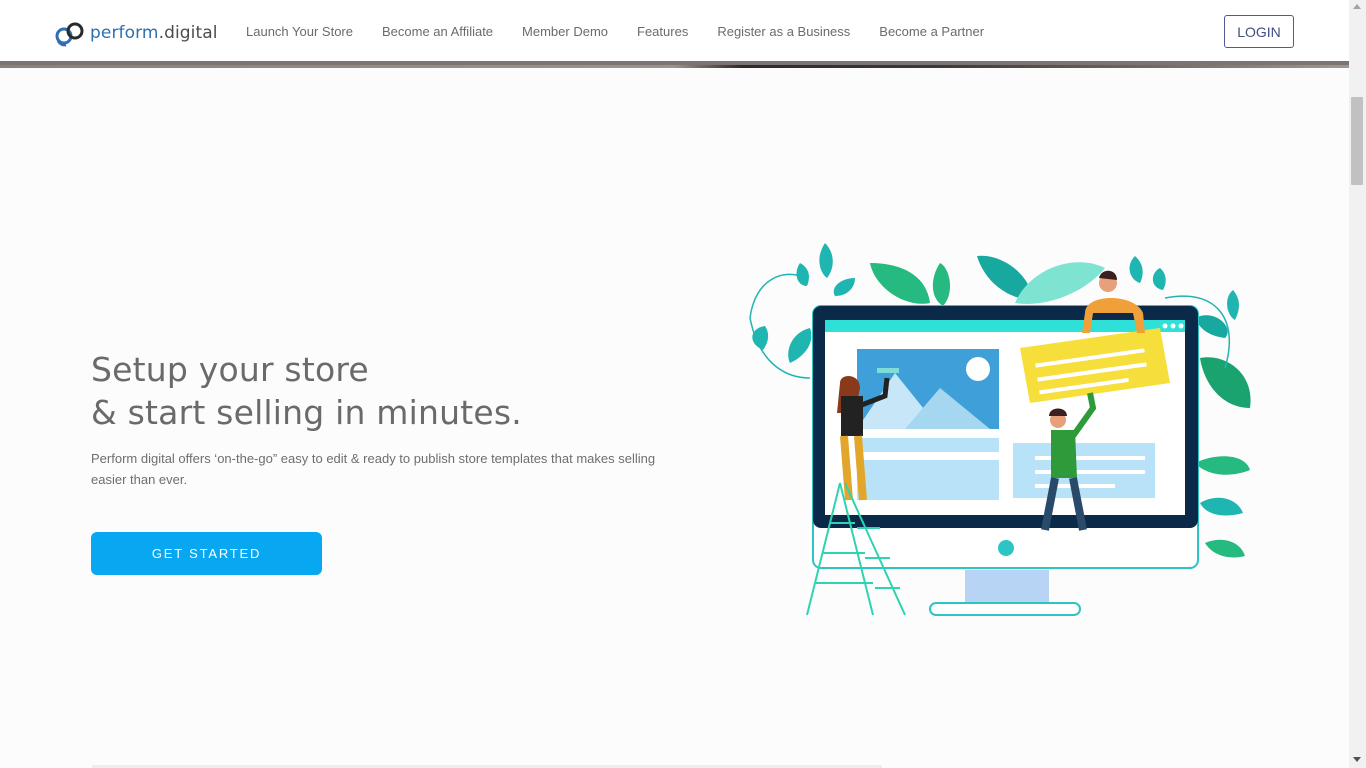  Describe the element at coordinates (1357, 141) in the screenshot. I see `scrollbar-thumb` at that location.